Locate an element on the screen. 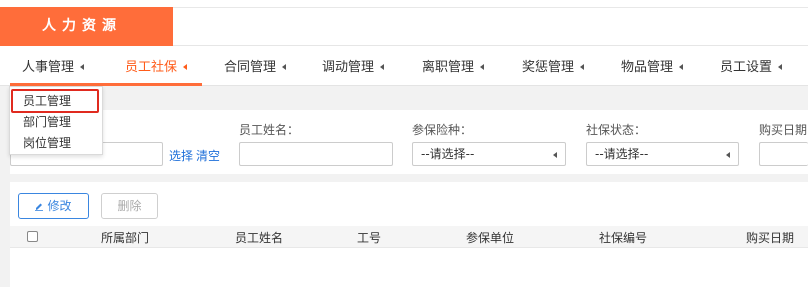 Image resolution: width=808 pixels, height=287 pixels. nav-item-label: 人事管理 is located at coordinates (48, 67).